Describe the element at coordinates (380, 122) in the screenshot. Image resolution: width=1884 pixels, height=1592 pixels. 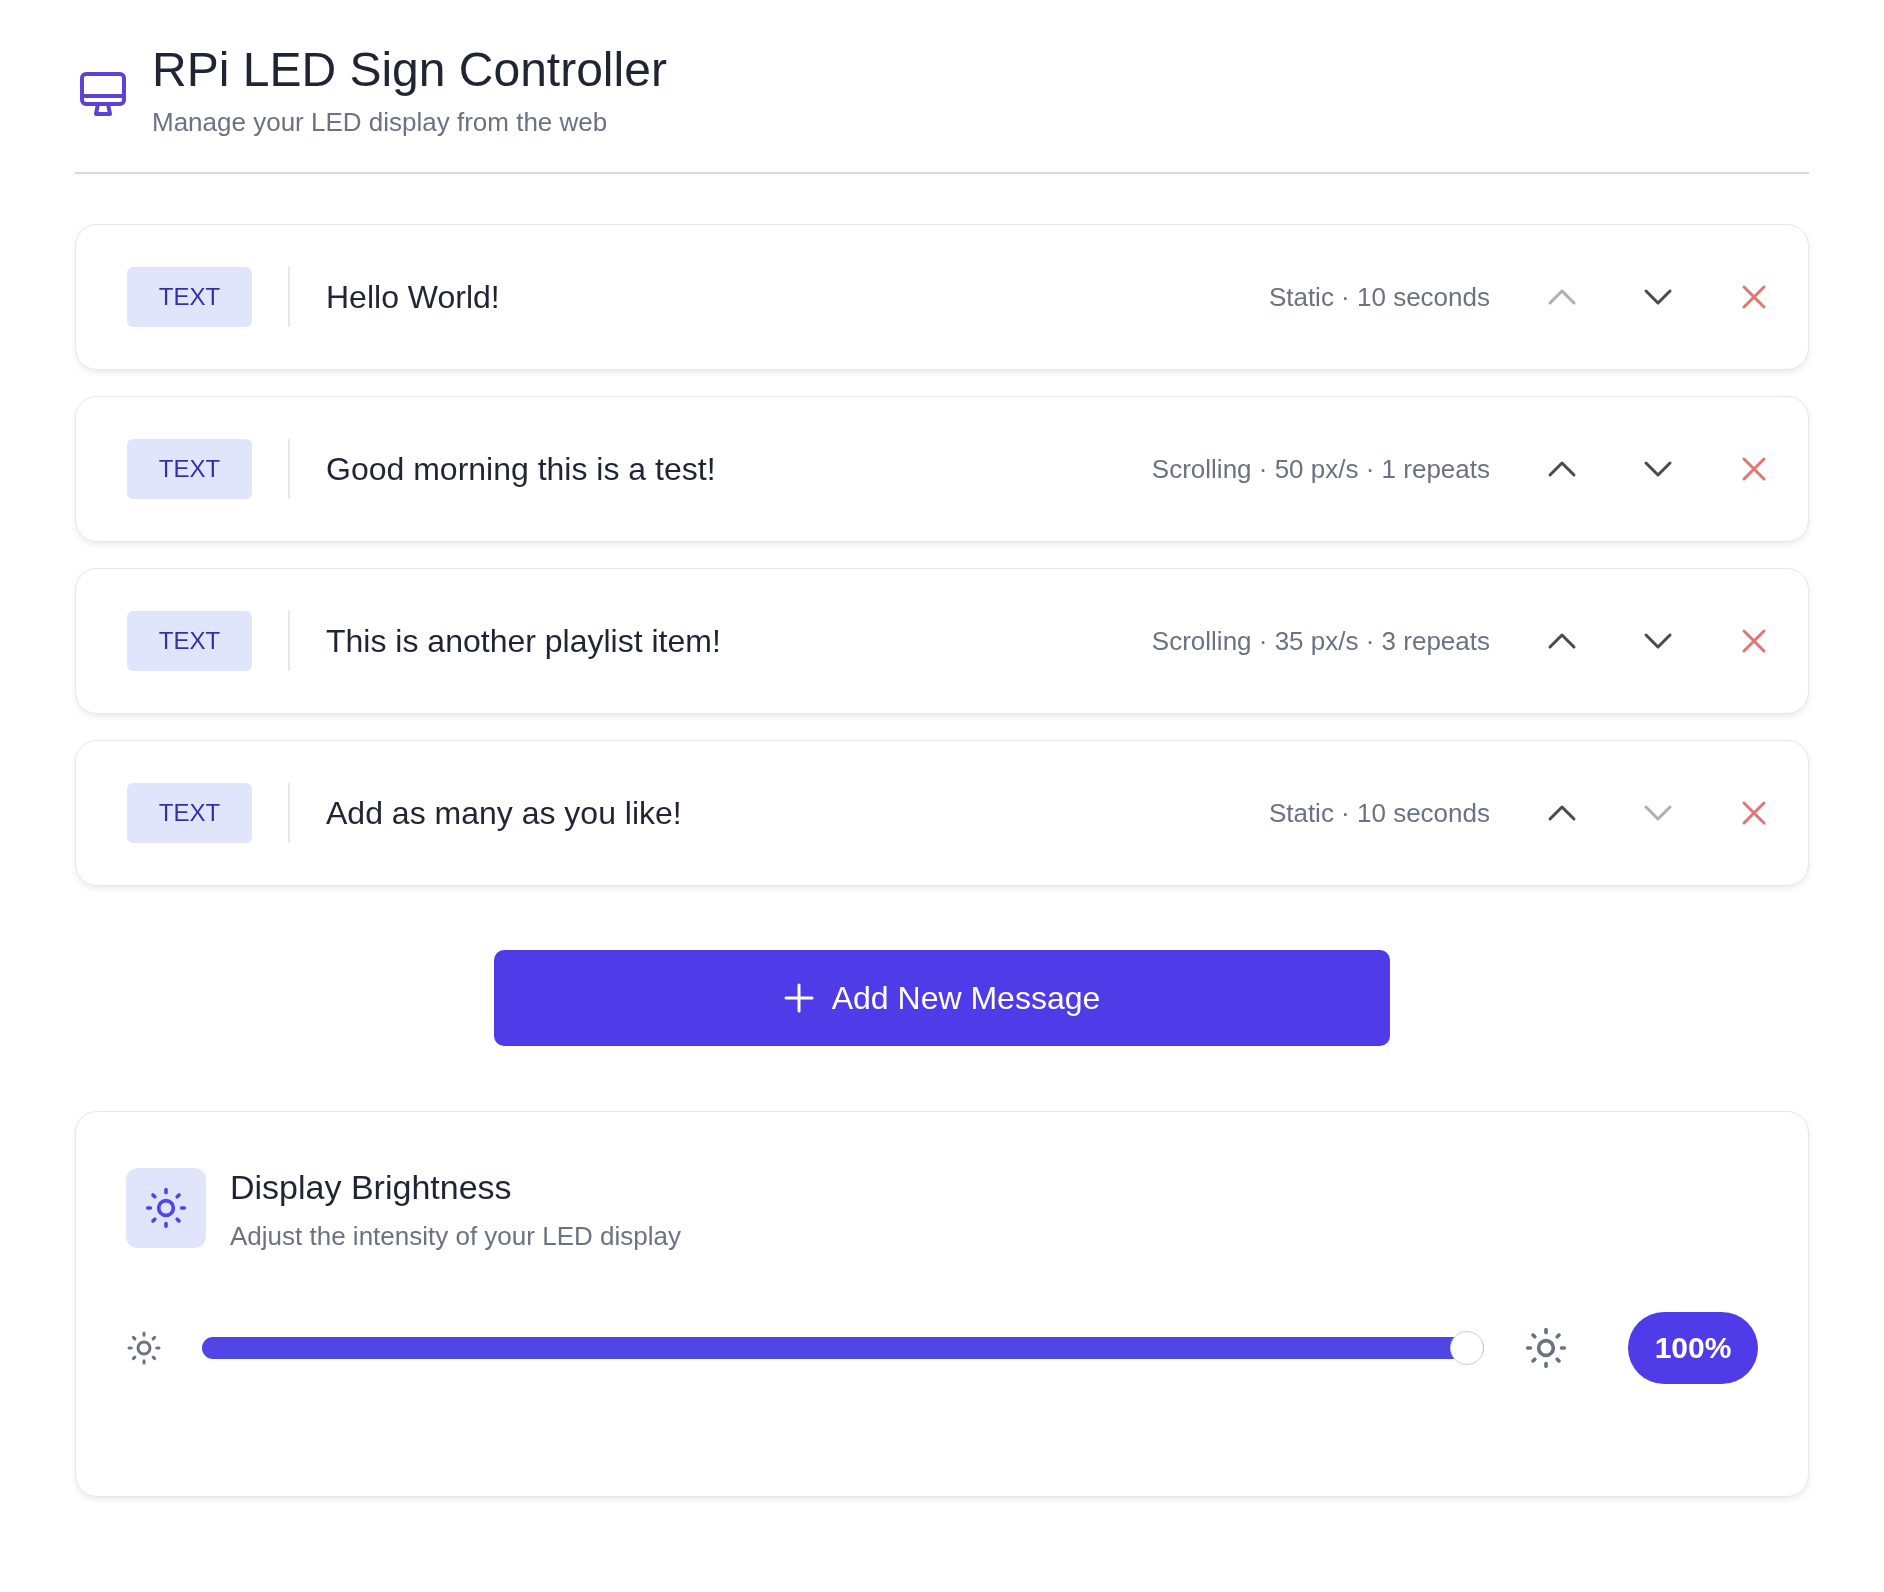
I see `app-subtitle: Manage your LED display from the web` at that location.